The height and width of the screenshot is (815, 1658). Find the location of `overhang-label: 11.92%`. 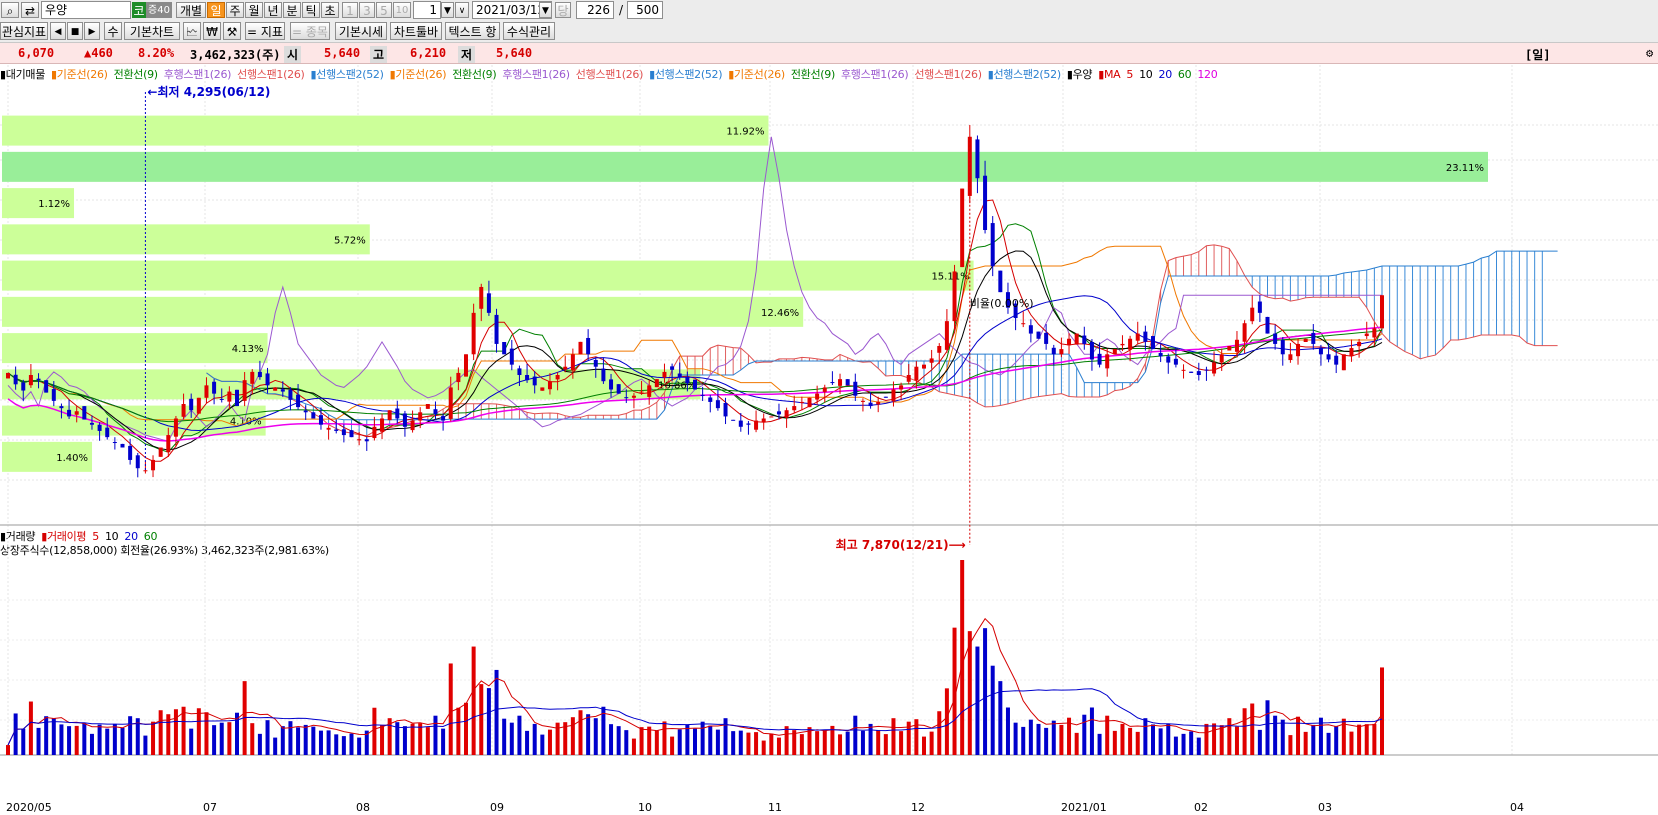

overhang-label: 11.92% is located at coordinates (745, 132).